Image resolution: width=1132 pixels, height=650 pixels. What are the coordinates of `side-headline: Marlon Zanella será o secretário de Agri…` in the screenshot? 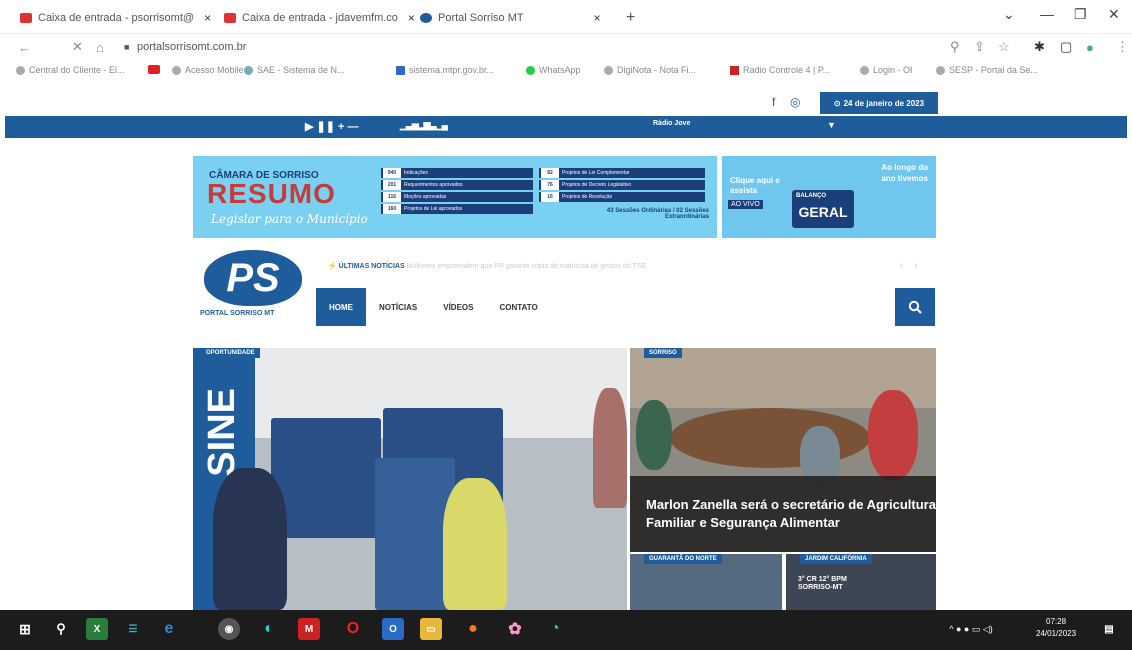 It's located at (791, 514).